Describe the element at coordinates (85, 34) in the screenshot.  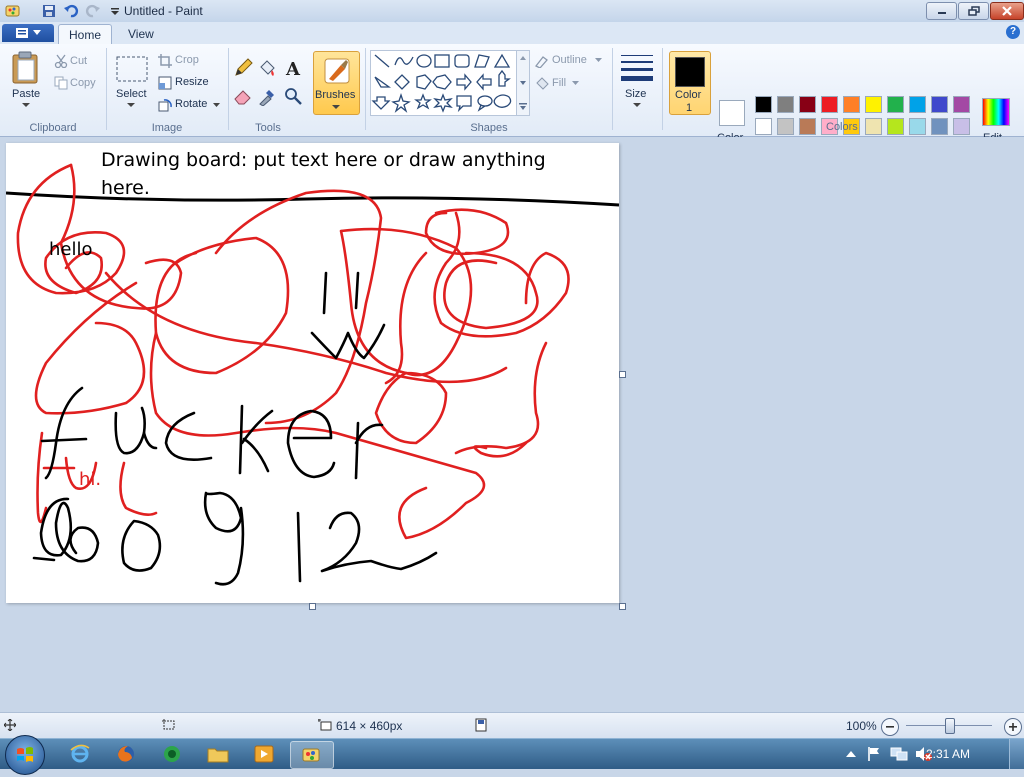
I see `tab-home: Home` at that location.